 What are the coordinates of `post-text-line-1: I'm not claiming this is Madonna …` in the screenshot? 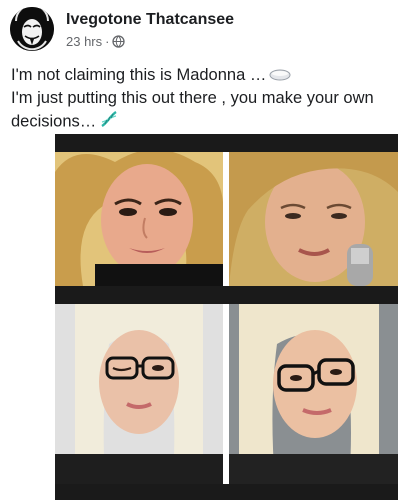 It's located at (201, 75).